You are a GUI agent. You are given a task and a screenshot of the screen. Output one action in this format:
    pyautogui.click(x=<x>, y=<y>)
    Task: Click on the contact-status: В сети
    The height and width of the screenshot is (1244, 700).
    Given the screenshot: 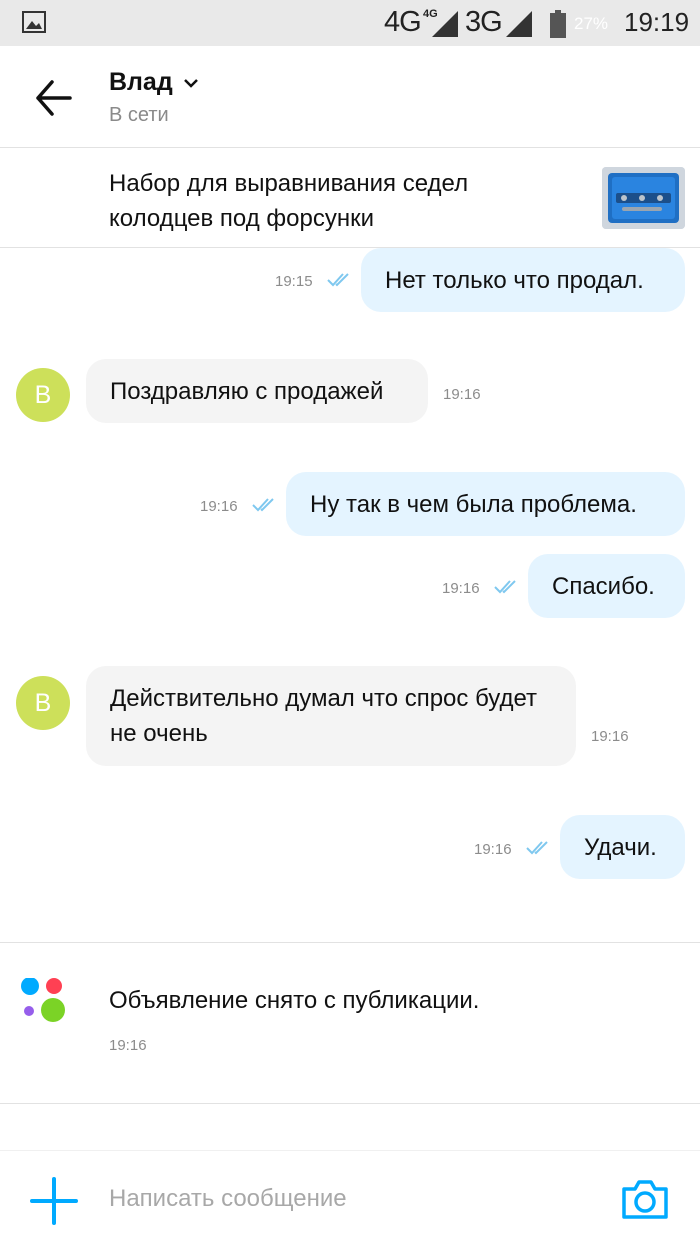 What is the action you would take?
    pyautogui.click(x=139, y=115)
    